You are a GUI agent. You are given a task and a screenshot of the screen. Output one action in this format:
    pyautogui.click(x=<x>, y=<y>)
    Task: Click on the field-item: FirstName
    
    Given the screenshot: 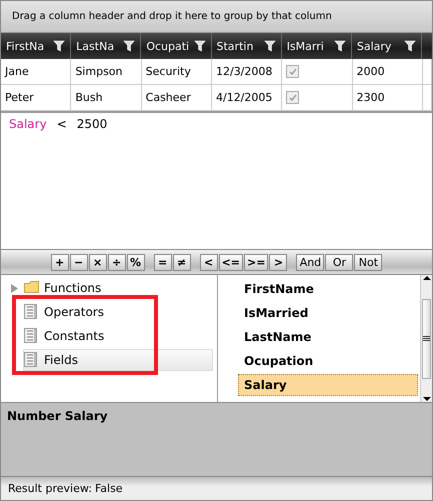 What is the action you would take?
    pyautogui.click(x=328, y=289)
    